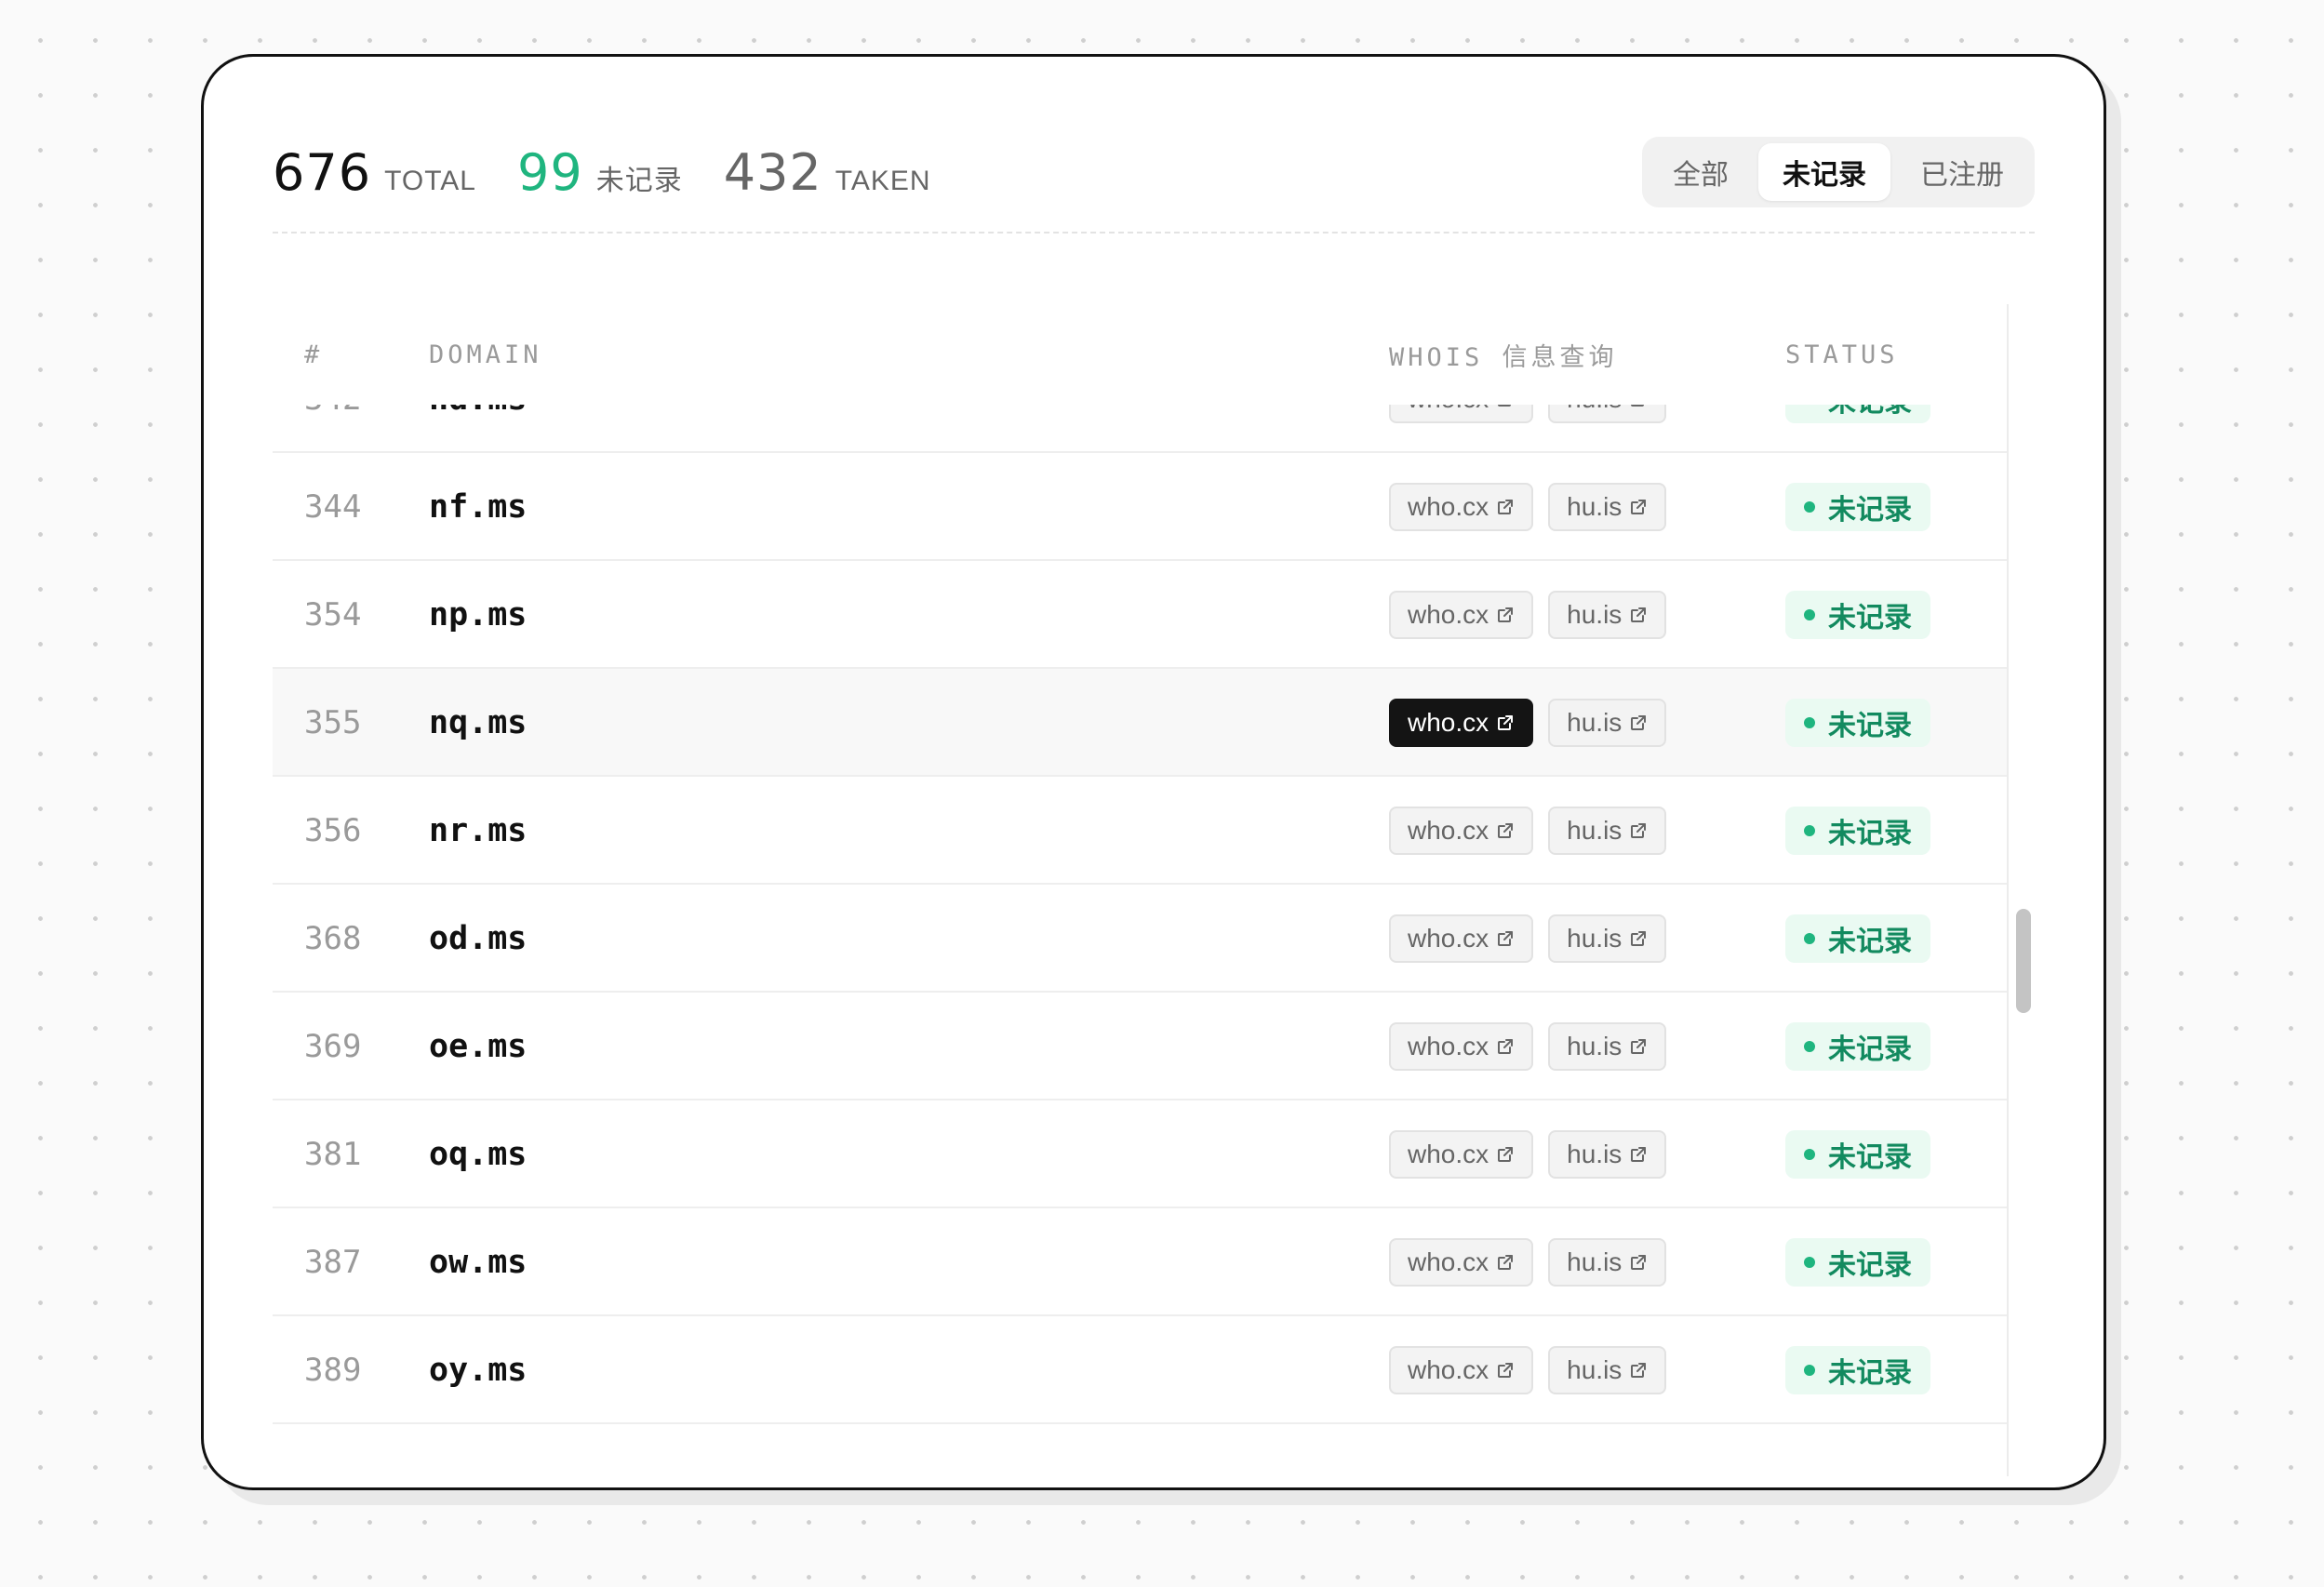 The width and height of the screenshot is (2324, 1587). Describe the element at coordinates (333, 507) in the screenshot. I see `row-number: 344` at that location.